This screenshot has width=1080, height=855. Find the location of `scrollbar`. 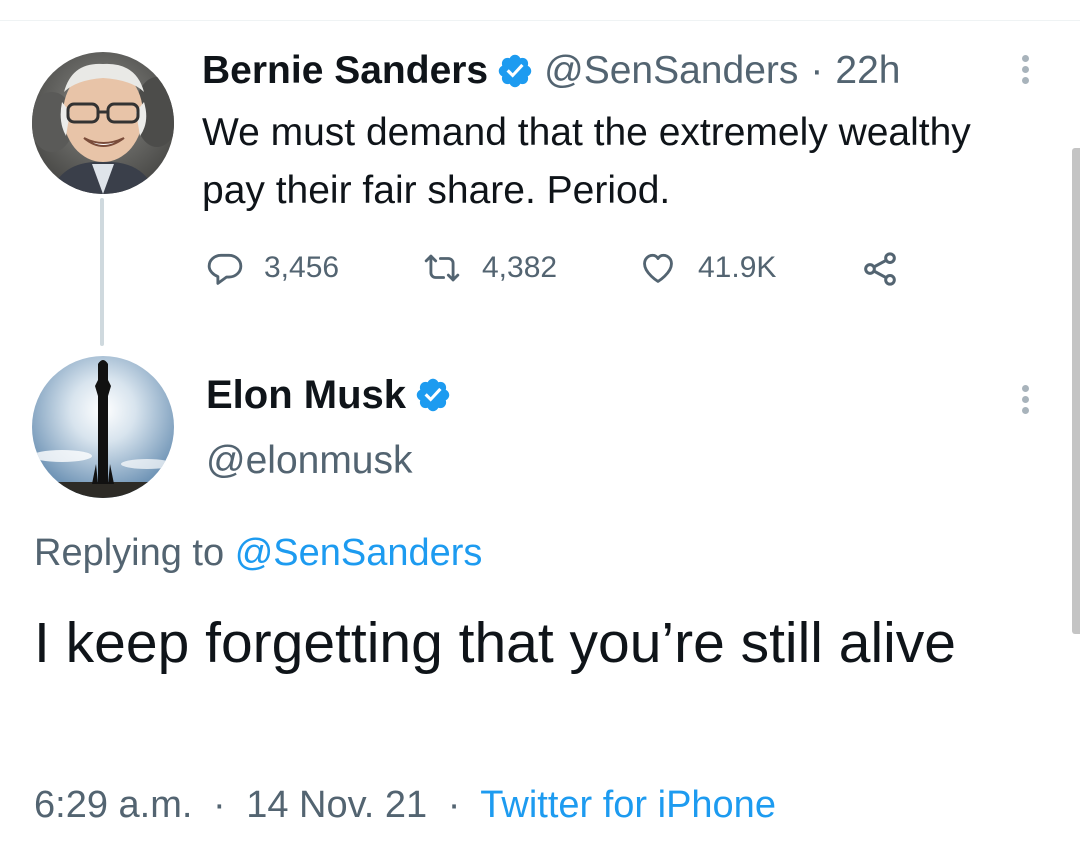

scrollbar is located at coordinates (1076, 391).